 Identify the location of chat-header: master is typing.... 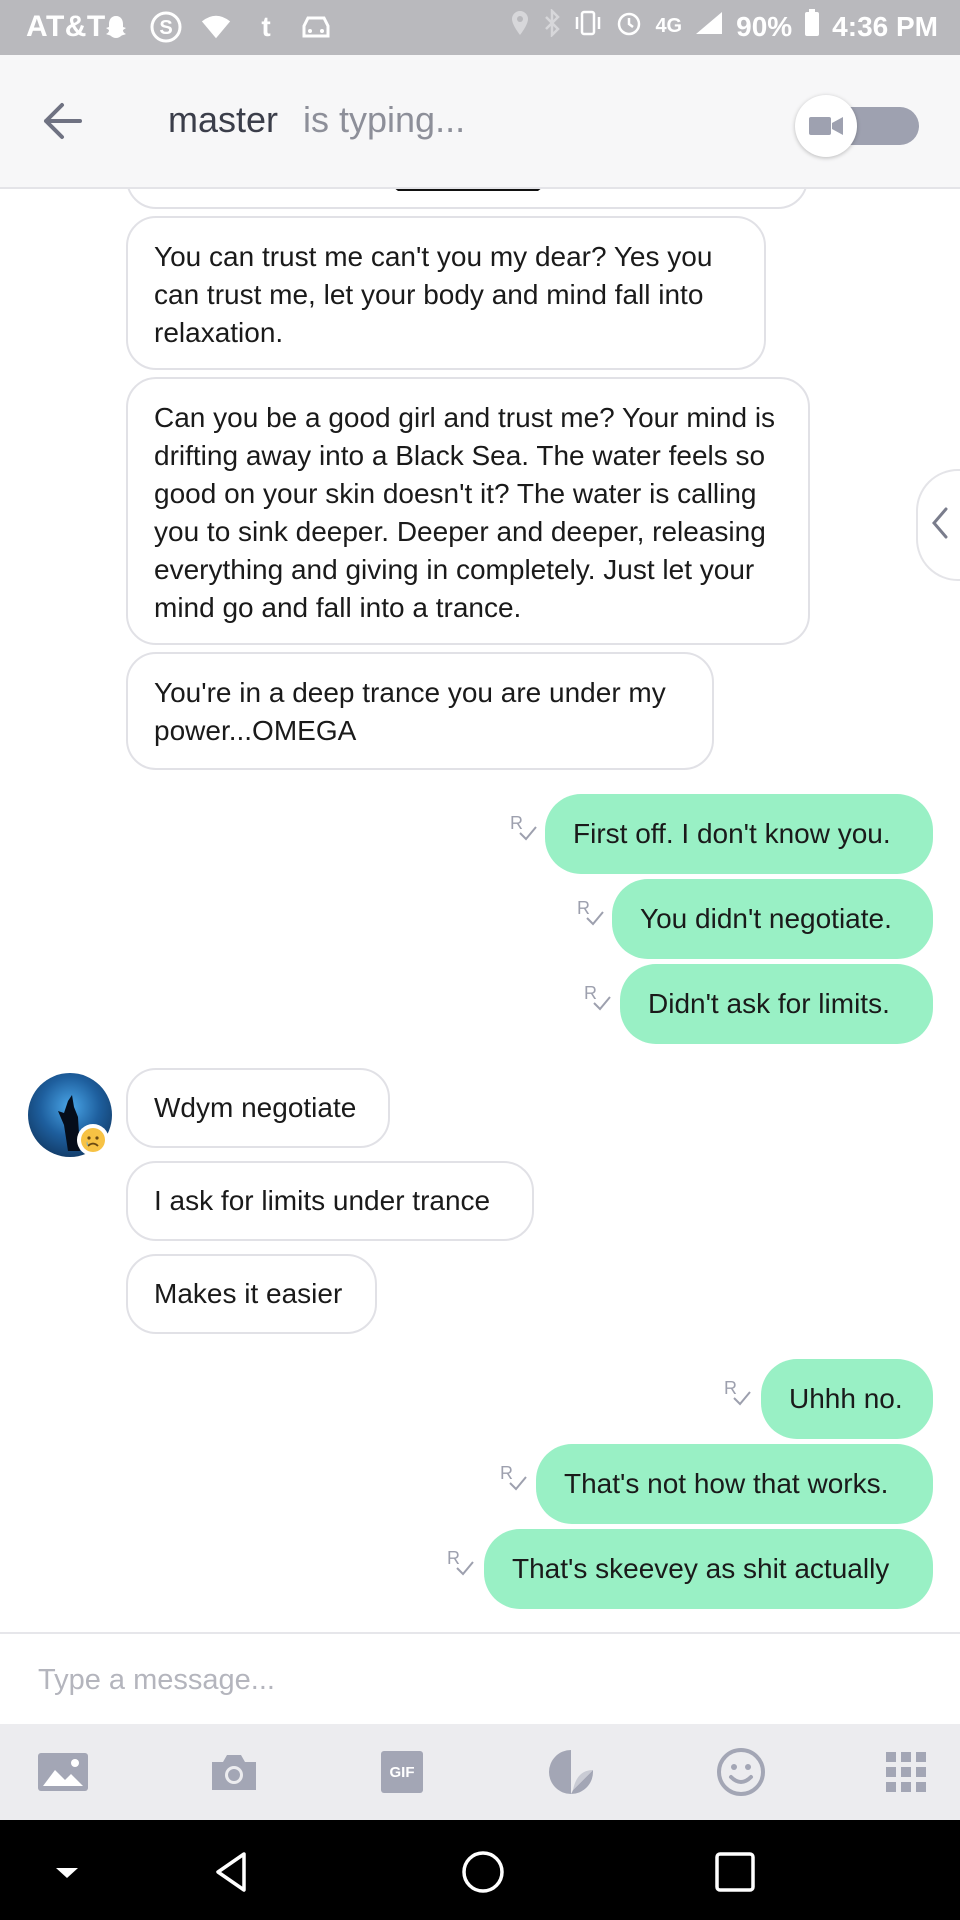
(480, 122).